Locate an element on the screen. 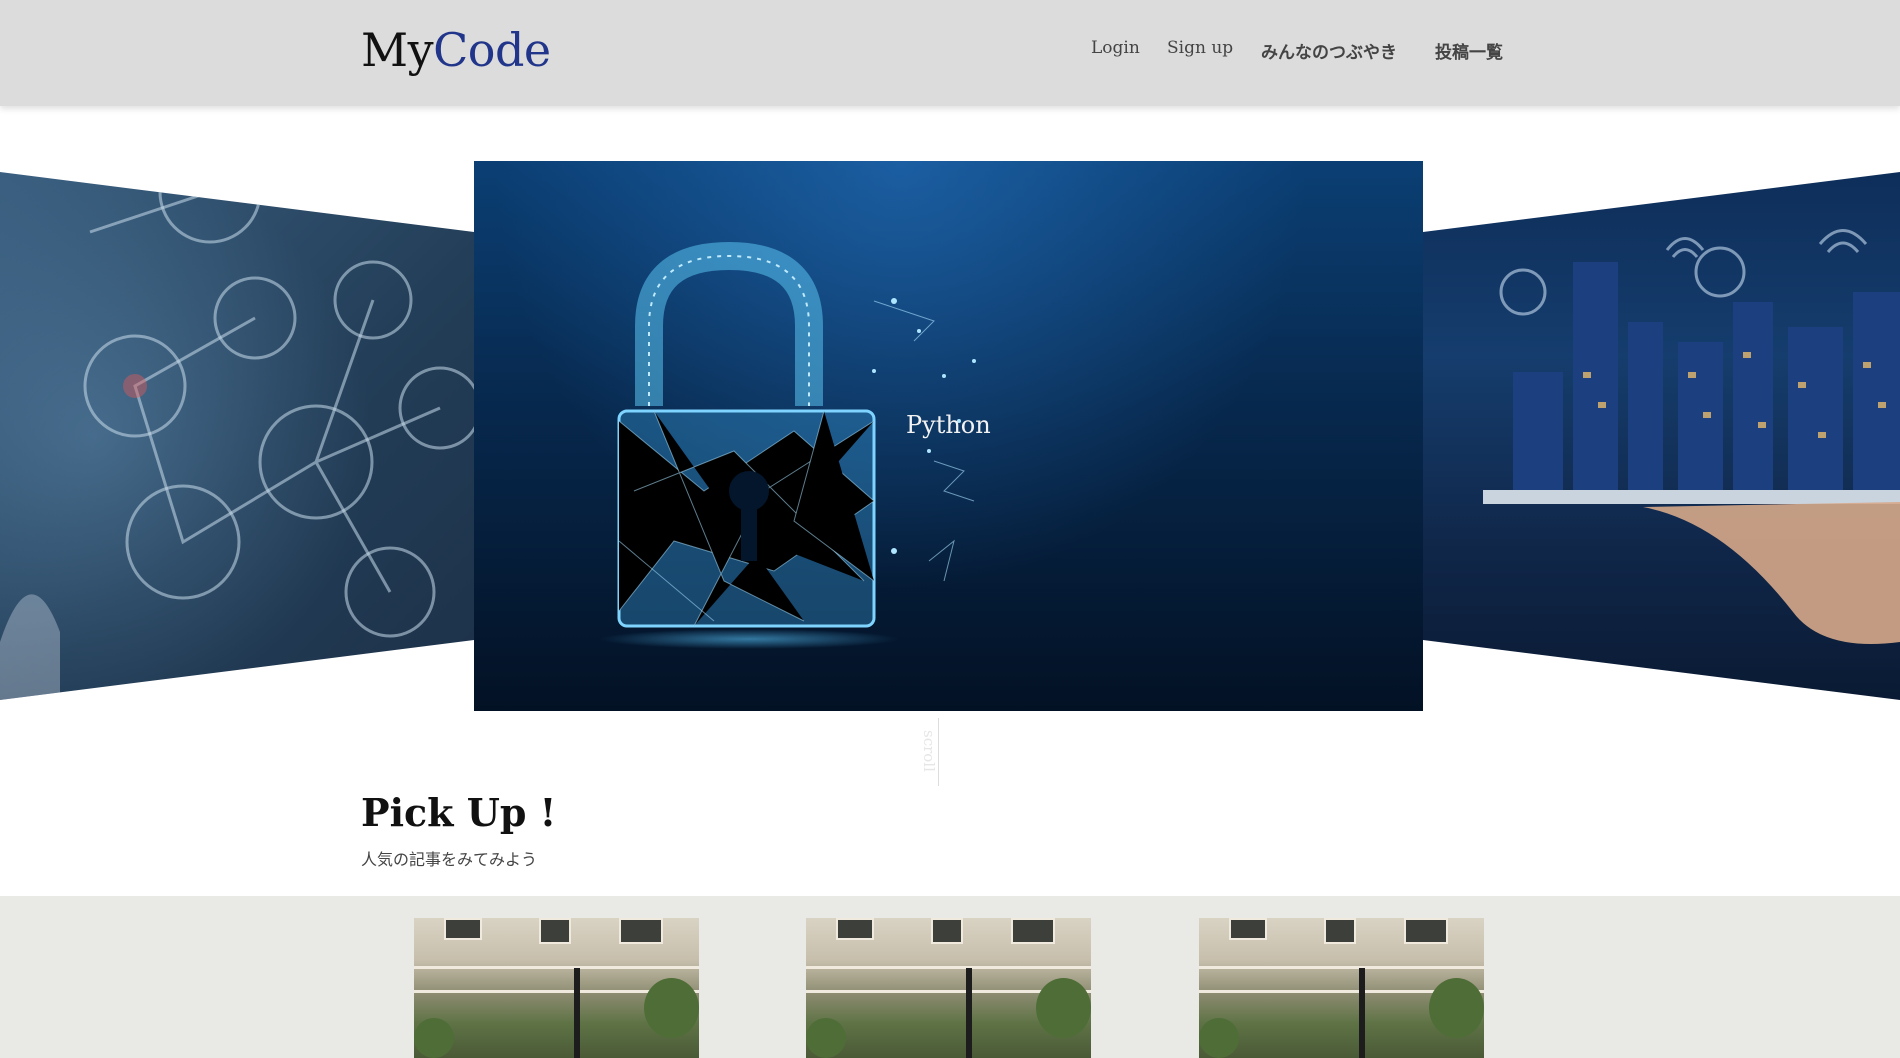  carousel-prev-slide is located at coordinates (237, 436).